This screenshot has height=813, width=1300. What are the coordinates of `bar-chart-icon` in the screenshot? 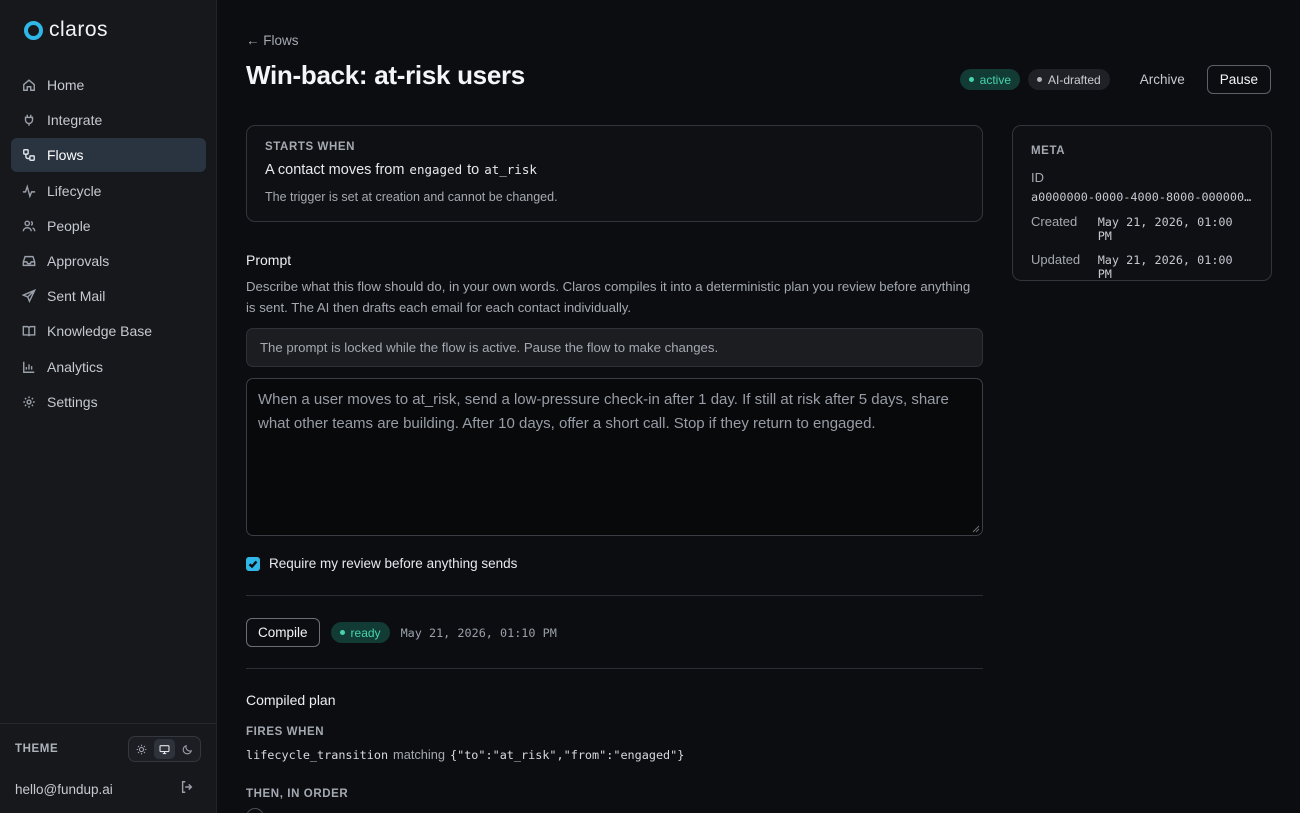 It's located at (29, 367).